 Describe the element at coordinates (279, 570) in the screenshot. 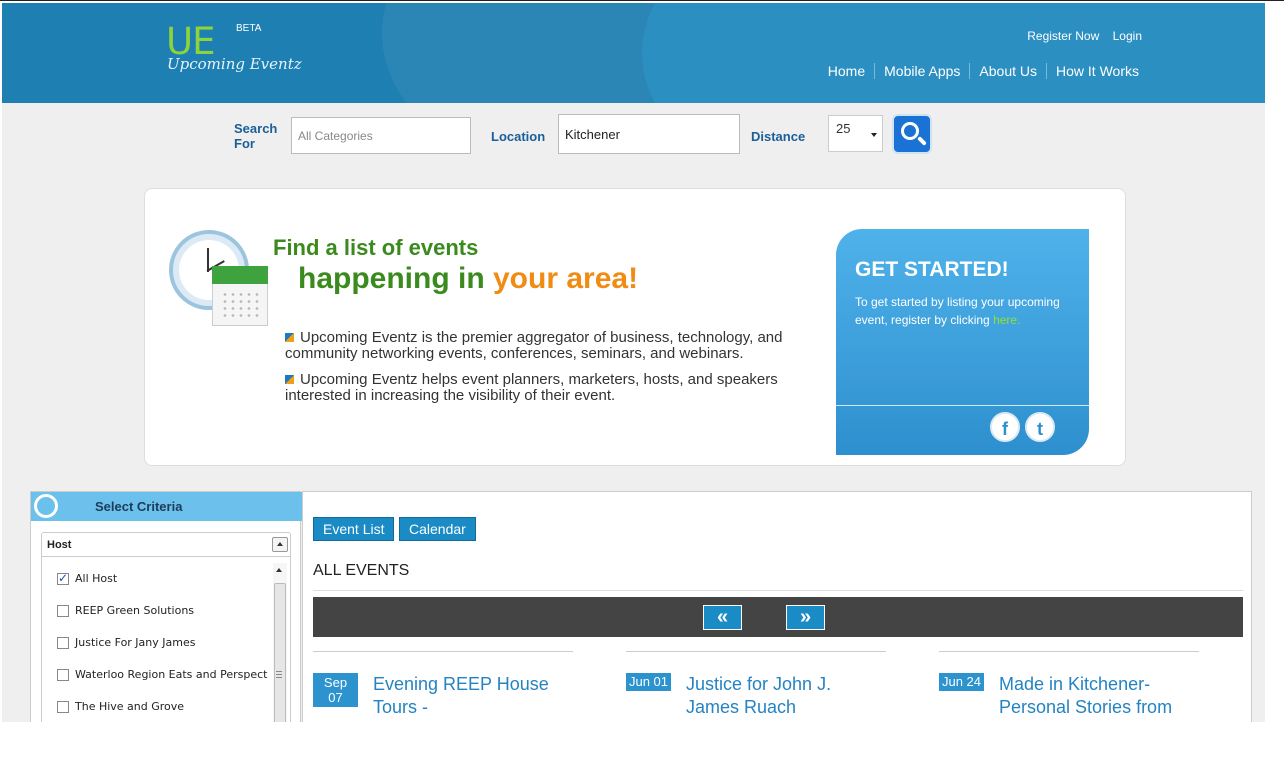

I see `scroll-up-icon` at that location.